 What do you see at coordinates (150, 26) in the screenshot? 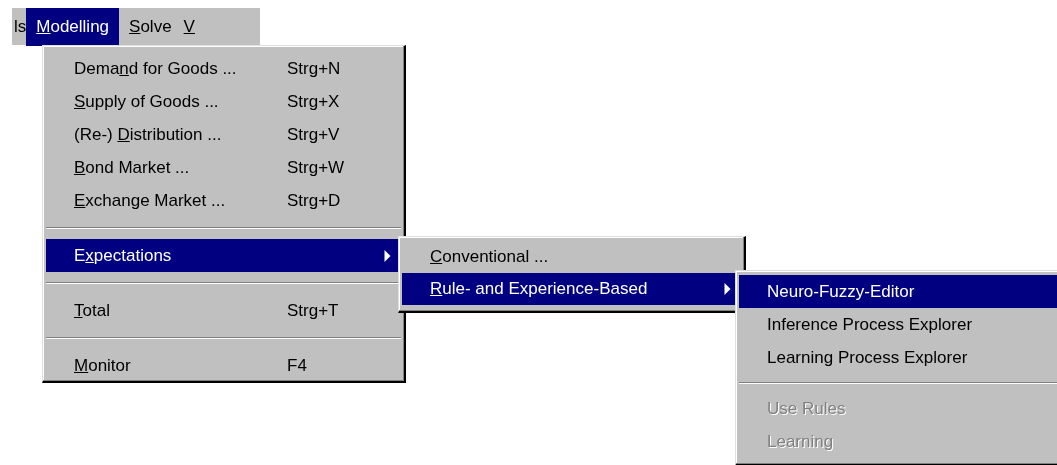
I see `menu-bar-item: Solve` at bounding box center [150, 26].